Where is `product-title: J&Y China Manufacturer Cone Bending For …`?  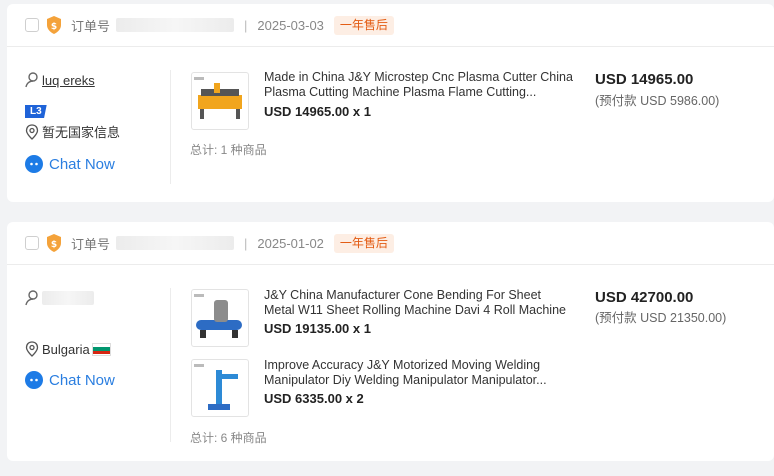 product-title: J&Y China Manufacturer Cone Bending For … is located at coordinates (419, 303).